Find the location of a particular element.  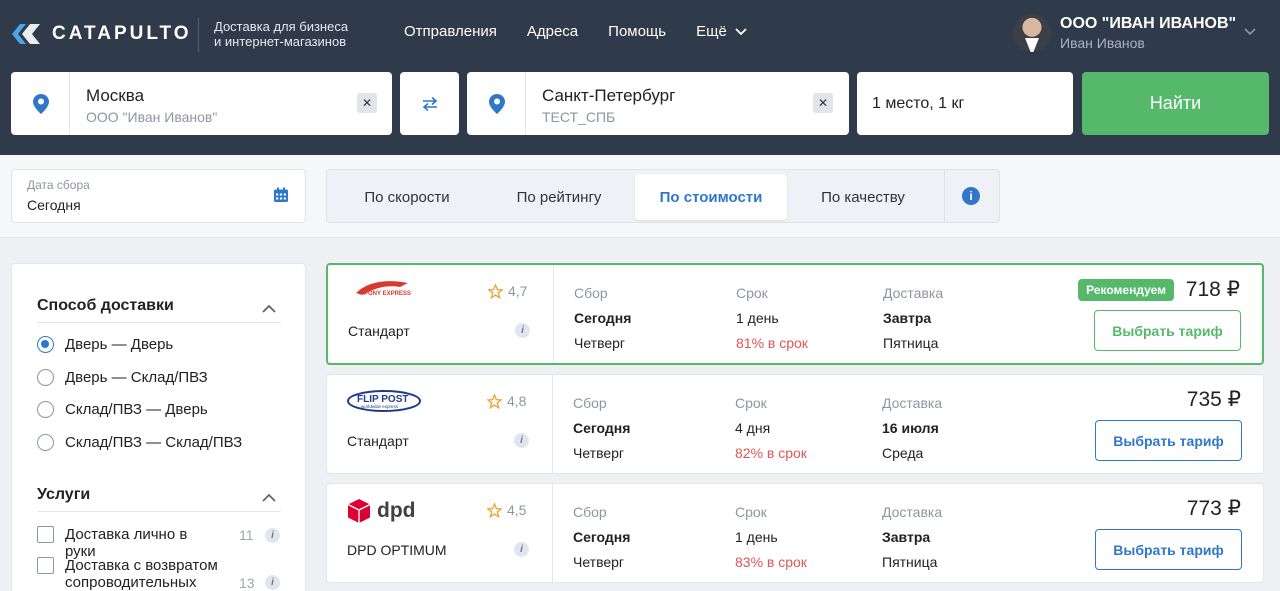

tab-speed: По скорости is located at coordinates (407, 197).